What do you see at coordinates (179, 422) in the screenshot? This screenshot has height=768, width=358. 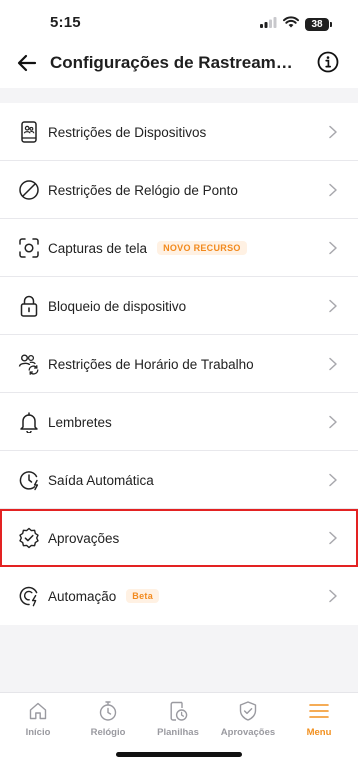 I see `settings-item-reminders: Lembretes` at bounding box center [179, 422].